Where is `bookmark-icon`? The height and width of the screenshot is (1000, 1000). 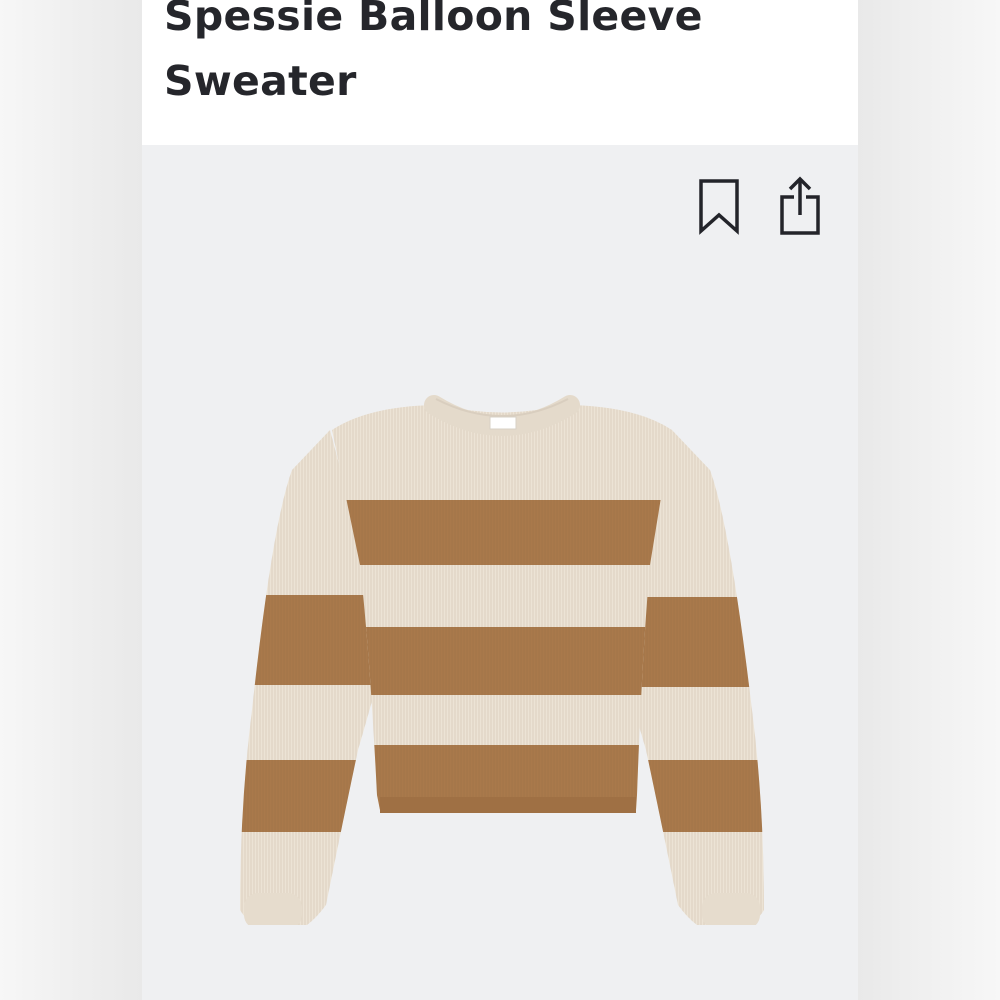
bookmark-icon is located at coordinates (720, 207).